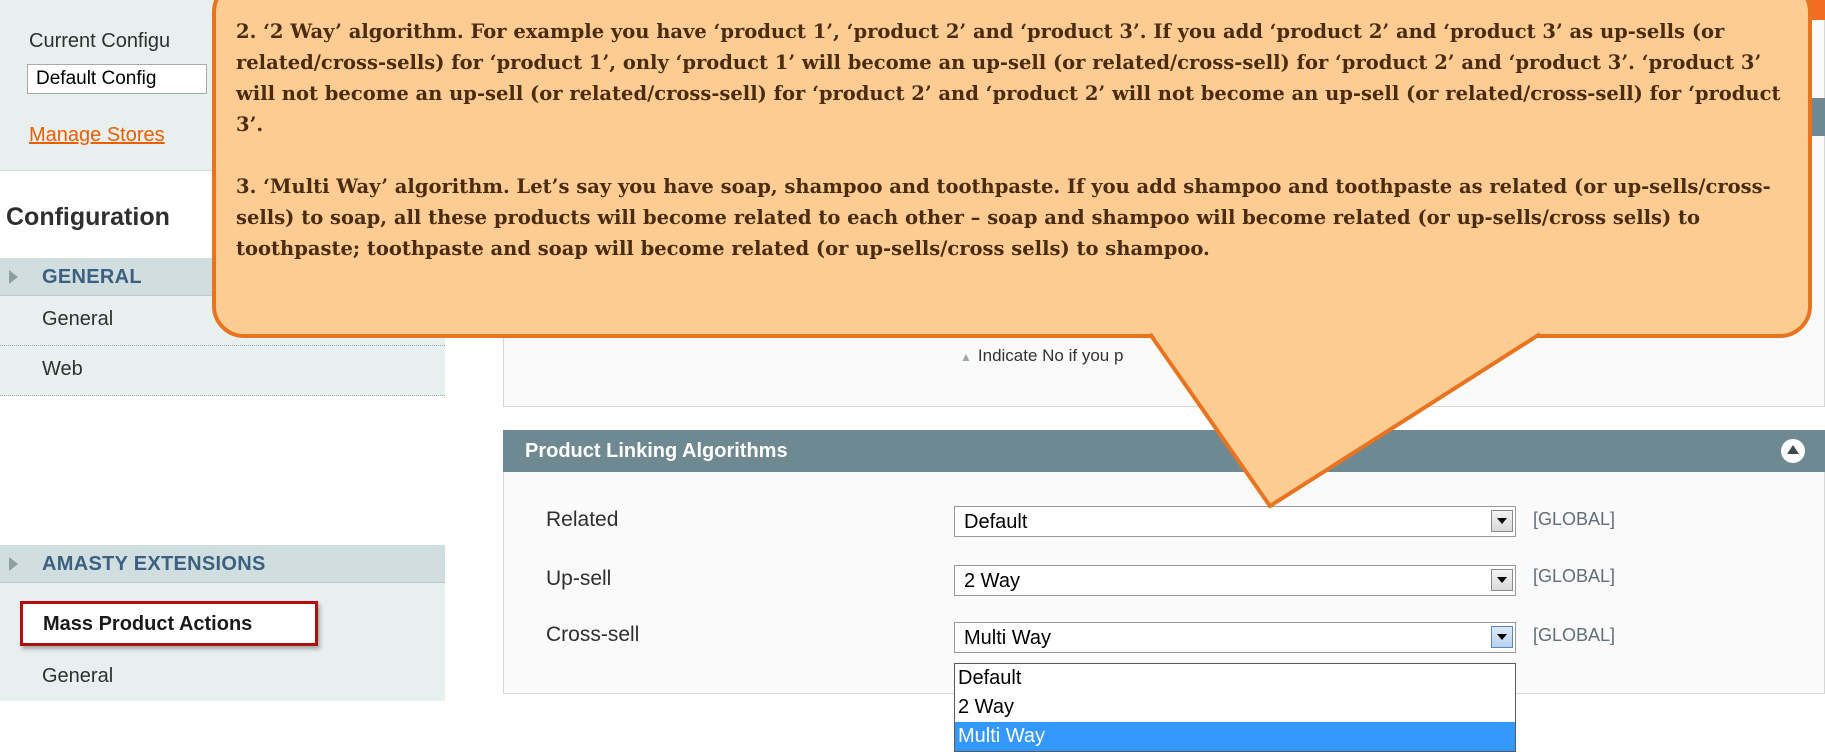 The width and height of the screenshot is (1825, 752). Describe the element at coordinates (656, 451) in the screenshot. I see `section-title: Product Linking Algorithms` at that location.